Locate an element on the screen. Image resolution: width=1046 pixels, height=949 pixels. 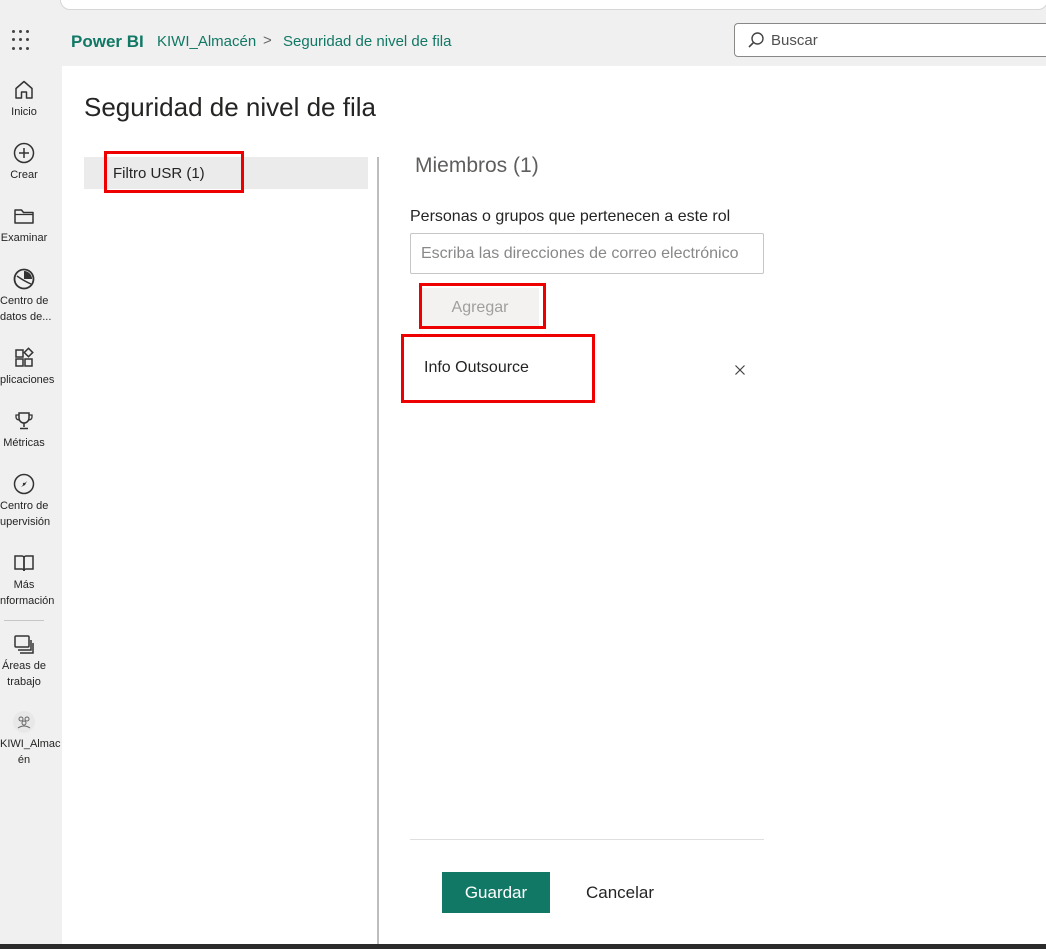
nav-label: upervisión is located at coordinates (25, 522).